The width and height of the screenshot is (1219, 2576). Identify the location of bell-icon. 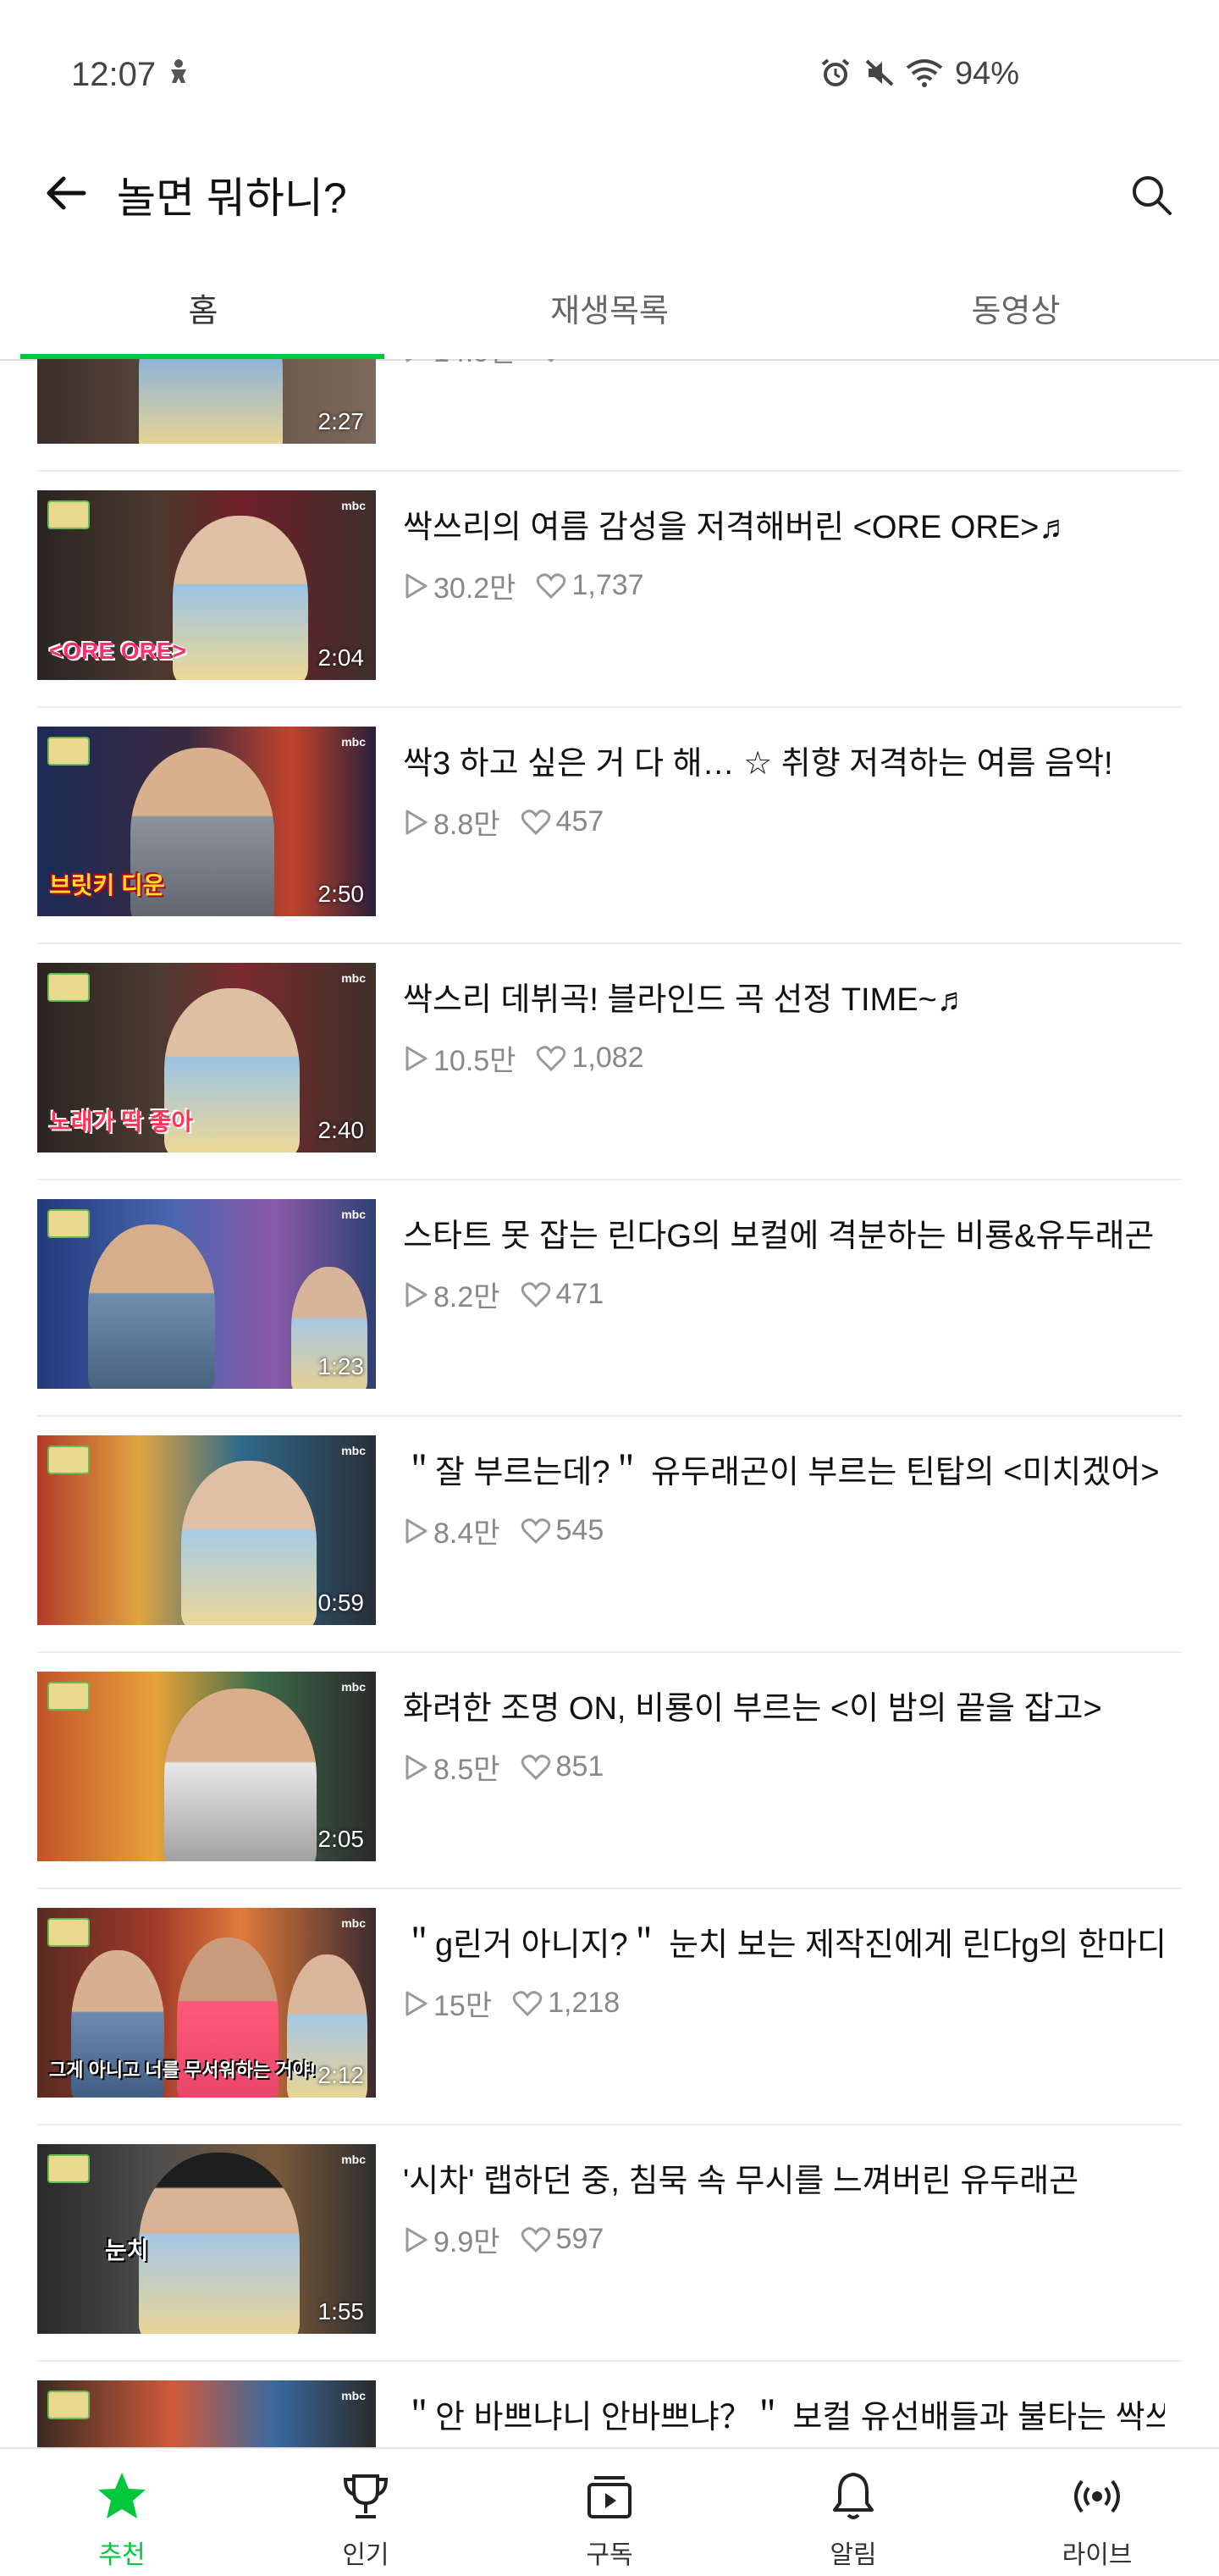
(853, 2496).